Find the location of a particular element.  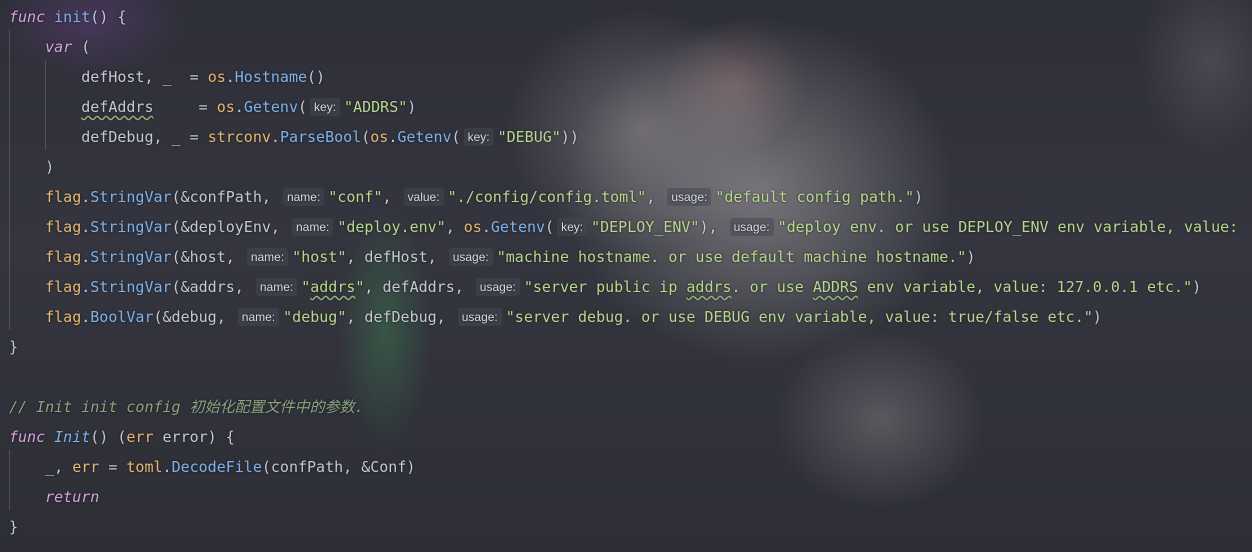

code-text: , defDebug, is located at coordinates (396, 317).